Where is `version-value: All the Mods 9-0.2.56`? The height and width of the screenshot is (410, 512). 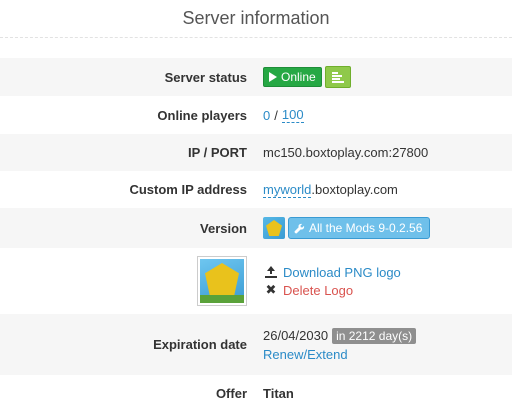 version-value: All the Mods 9-0.2.56 is located at coordinates (347, 228).